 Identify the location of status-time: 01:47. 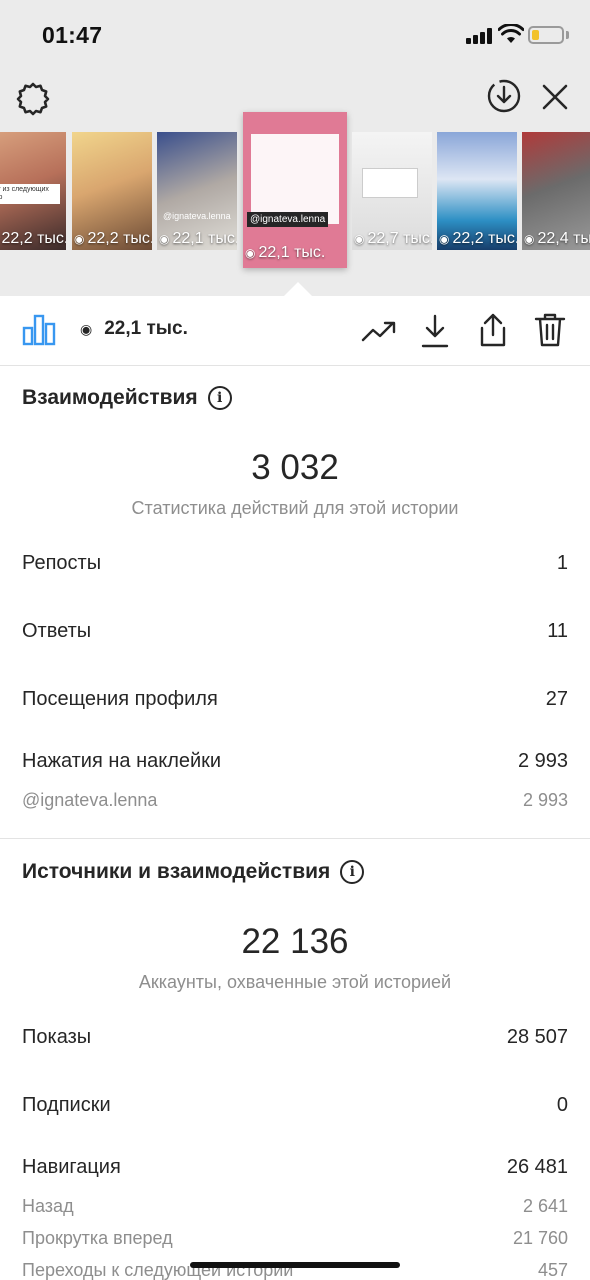
(72, 35).